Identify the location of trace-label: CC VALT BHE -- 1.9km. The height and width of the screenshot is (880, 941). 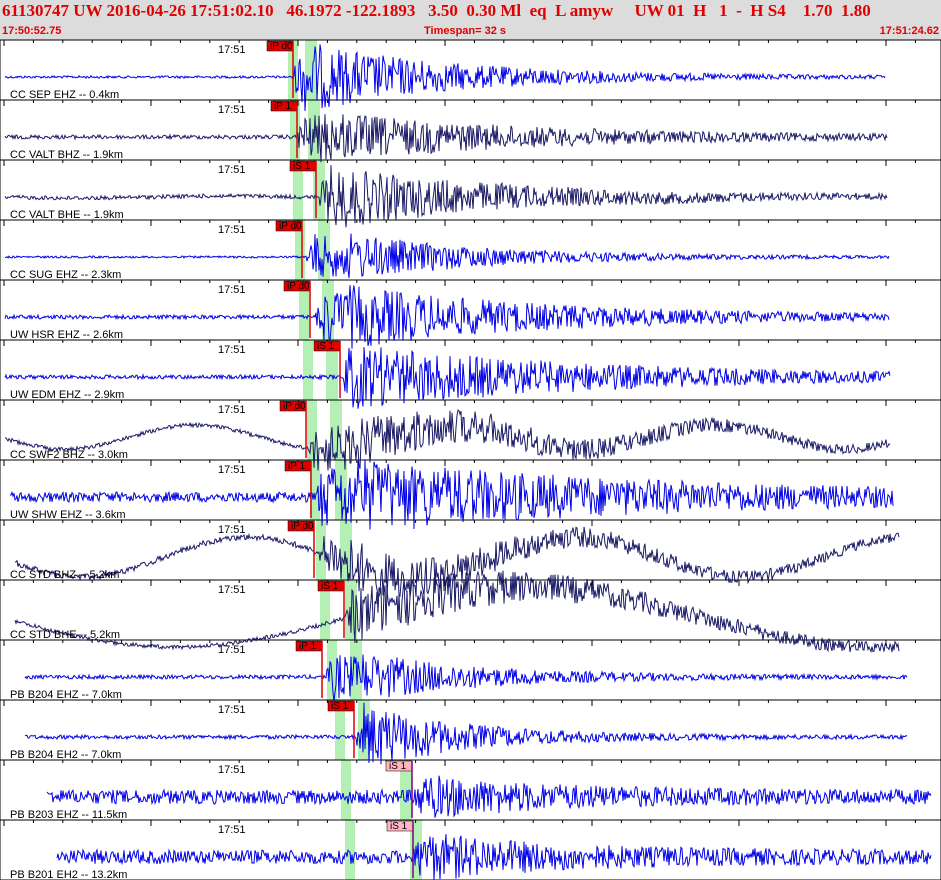
(67, 215).